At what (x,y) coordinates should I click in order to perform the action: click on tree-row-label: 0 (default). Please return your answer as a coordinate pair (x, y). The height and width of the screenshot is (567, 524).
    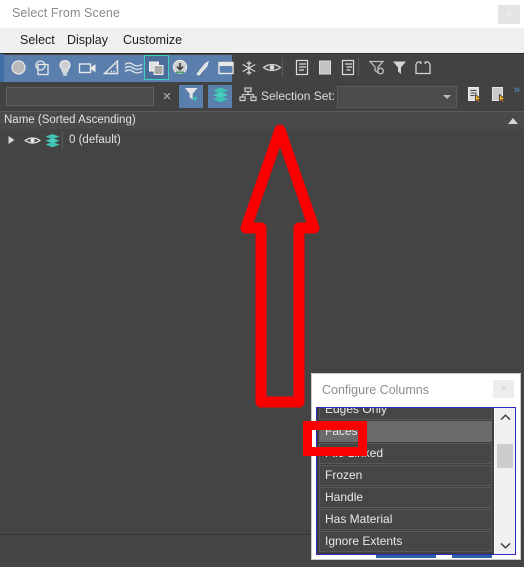
    Looking at the image, I should click on (91, 140).